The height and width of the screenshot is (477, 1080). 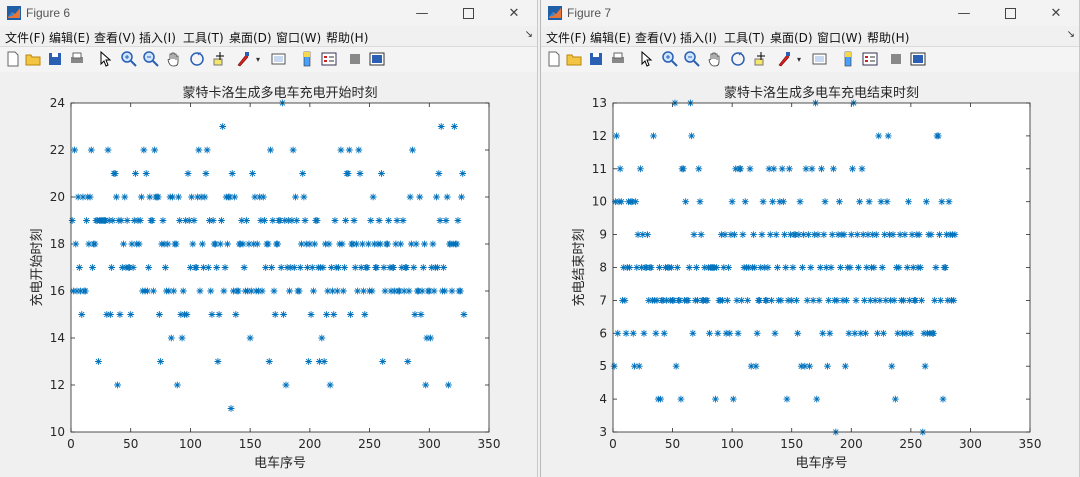 I want to click on title-bar: Figure 7 — ✕, so click(x=810, y=13).